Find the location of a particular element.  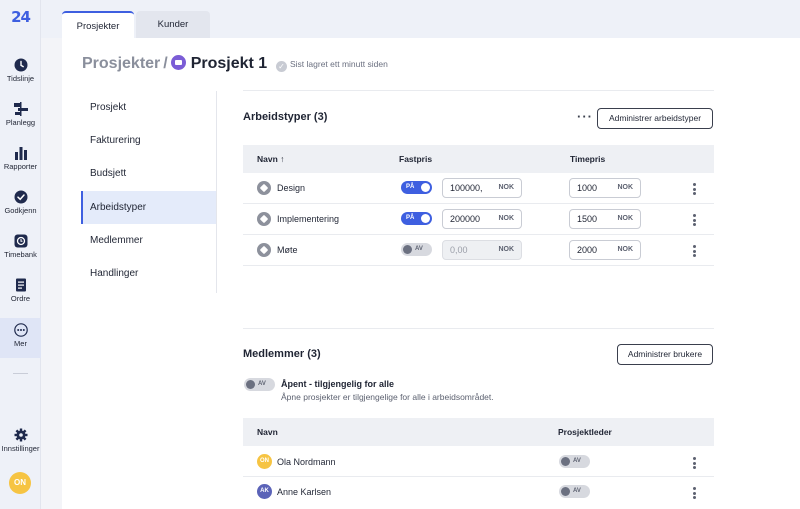

fixed-price-input: 100000, NOK is located at coordinates (482, 188).